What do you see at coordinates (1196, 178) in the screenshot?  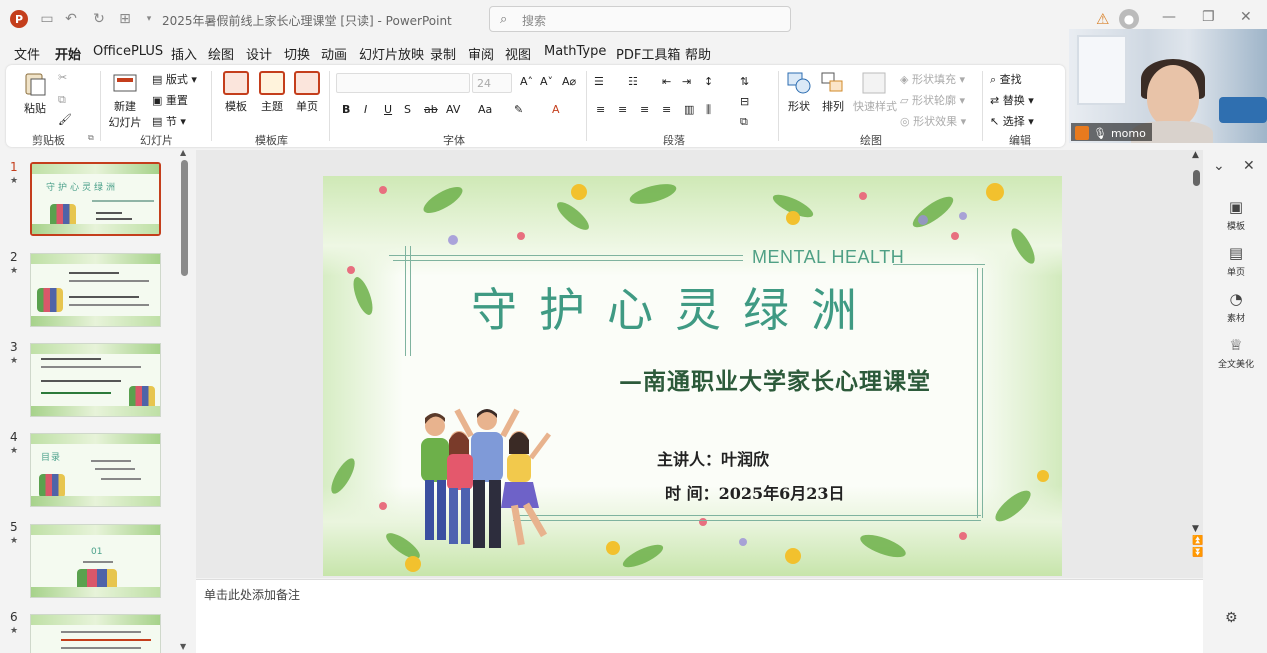 I see `slide-scrollbar` at bounding box center [1196, 178].